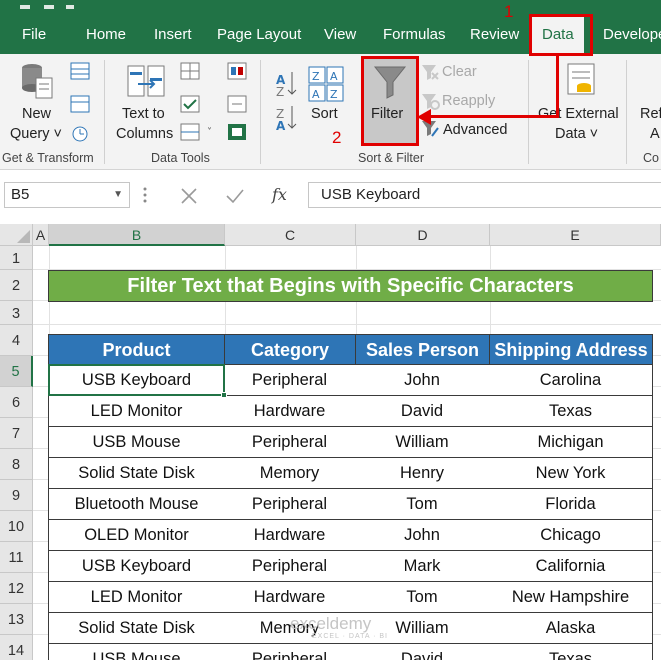  What do you see at coordinates (459, 72) in the screenshot?
I see `clear-label: Clear` at bounding box center [459, 72].